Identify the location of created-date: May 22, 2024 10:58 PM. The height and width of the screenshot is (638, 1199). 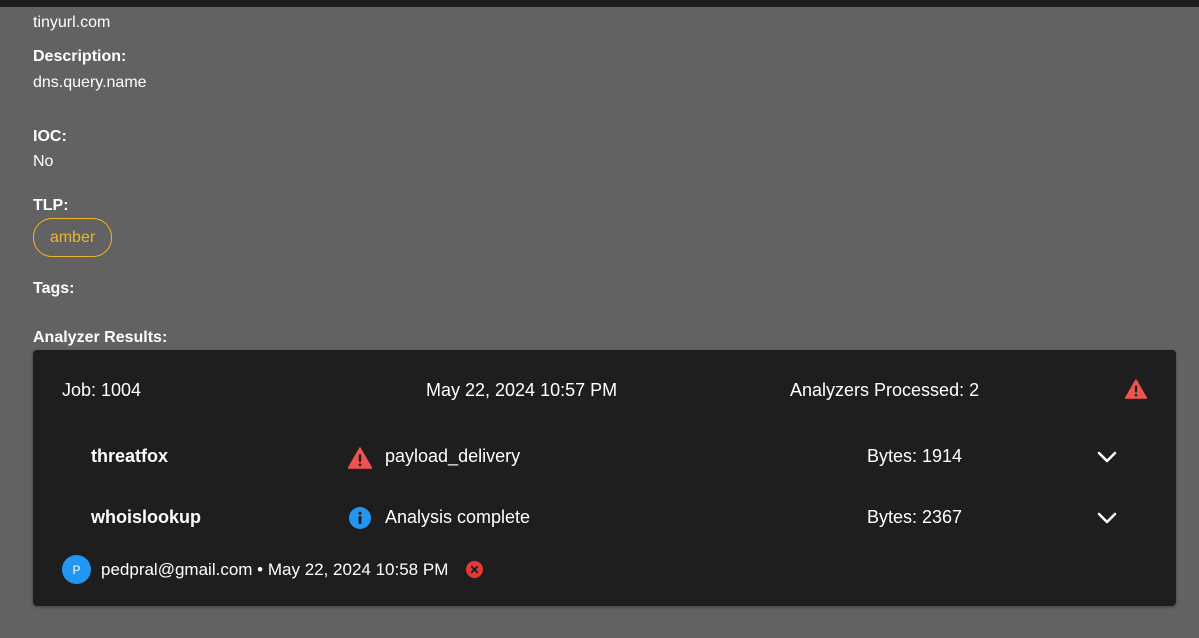
(358, 569).